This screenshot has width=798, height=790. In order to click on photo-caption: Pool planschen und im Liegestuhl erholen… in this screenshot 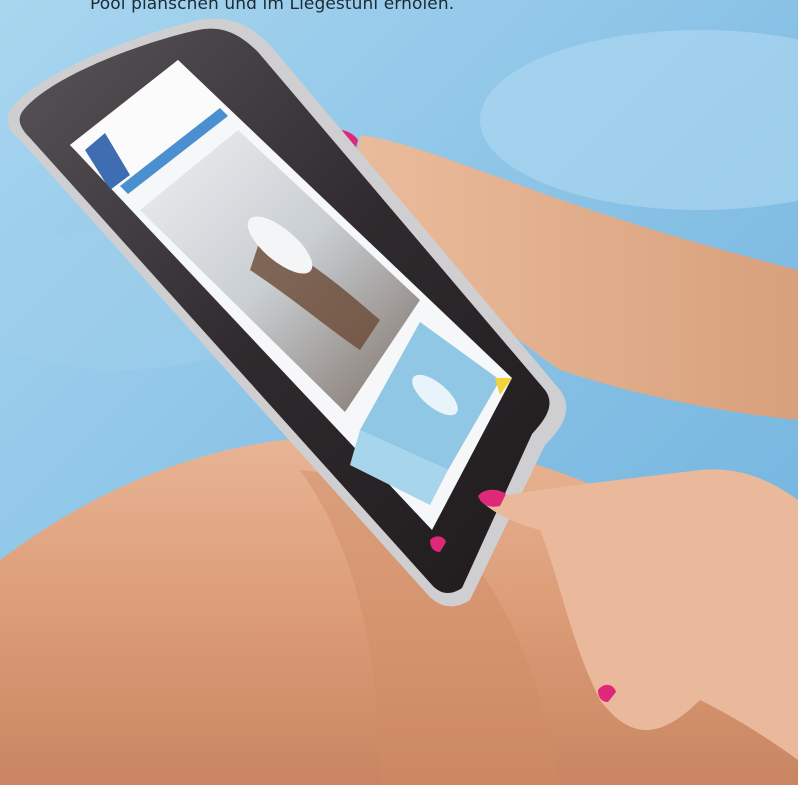, I will do `click(272, 7)`.